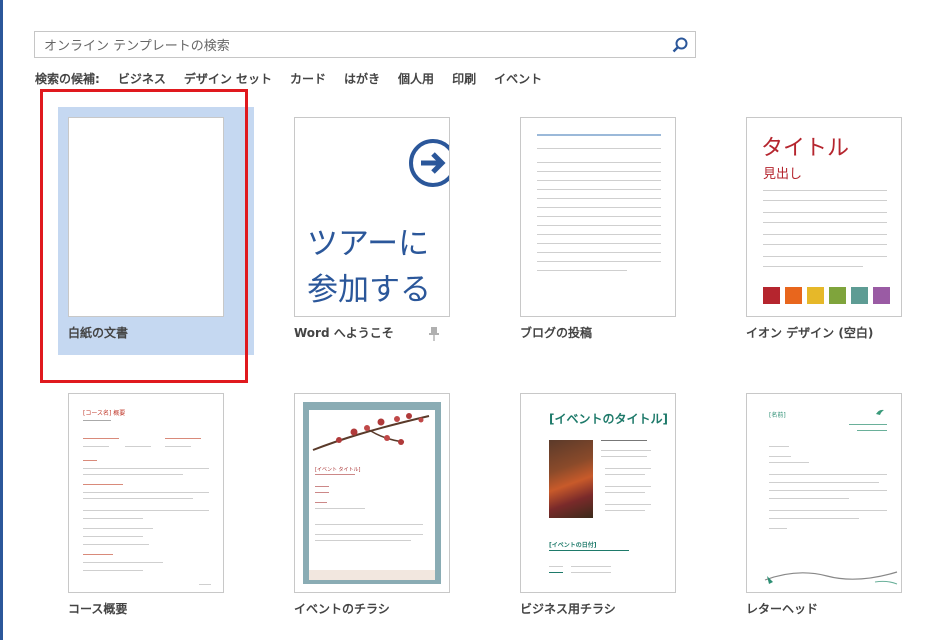  I want to click on search-suggestions: 検索の候補: ビジネス デザイン セット カード はがき 個人用 印刷 イベント, so click(297, 78).